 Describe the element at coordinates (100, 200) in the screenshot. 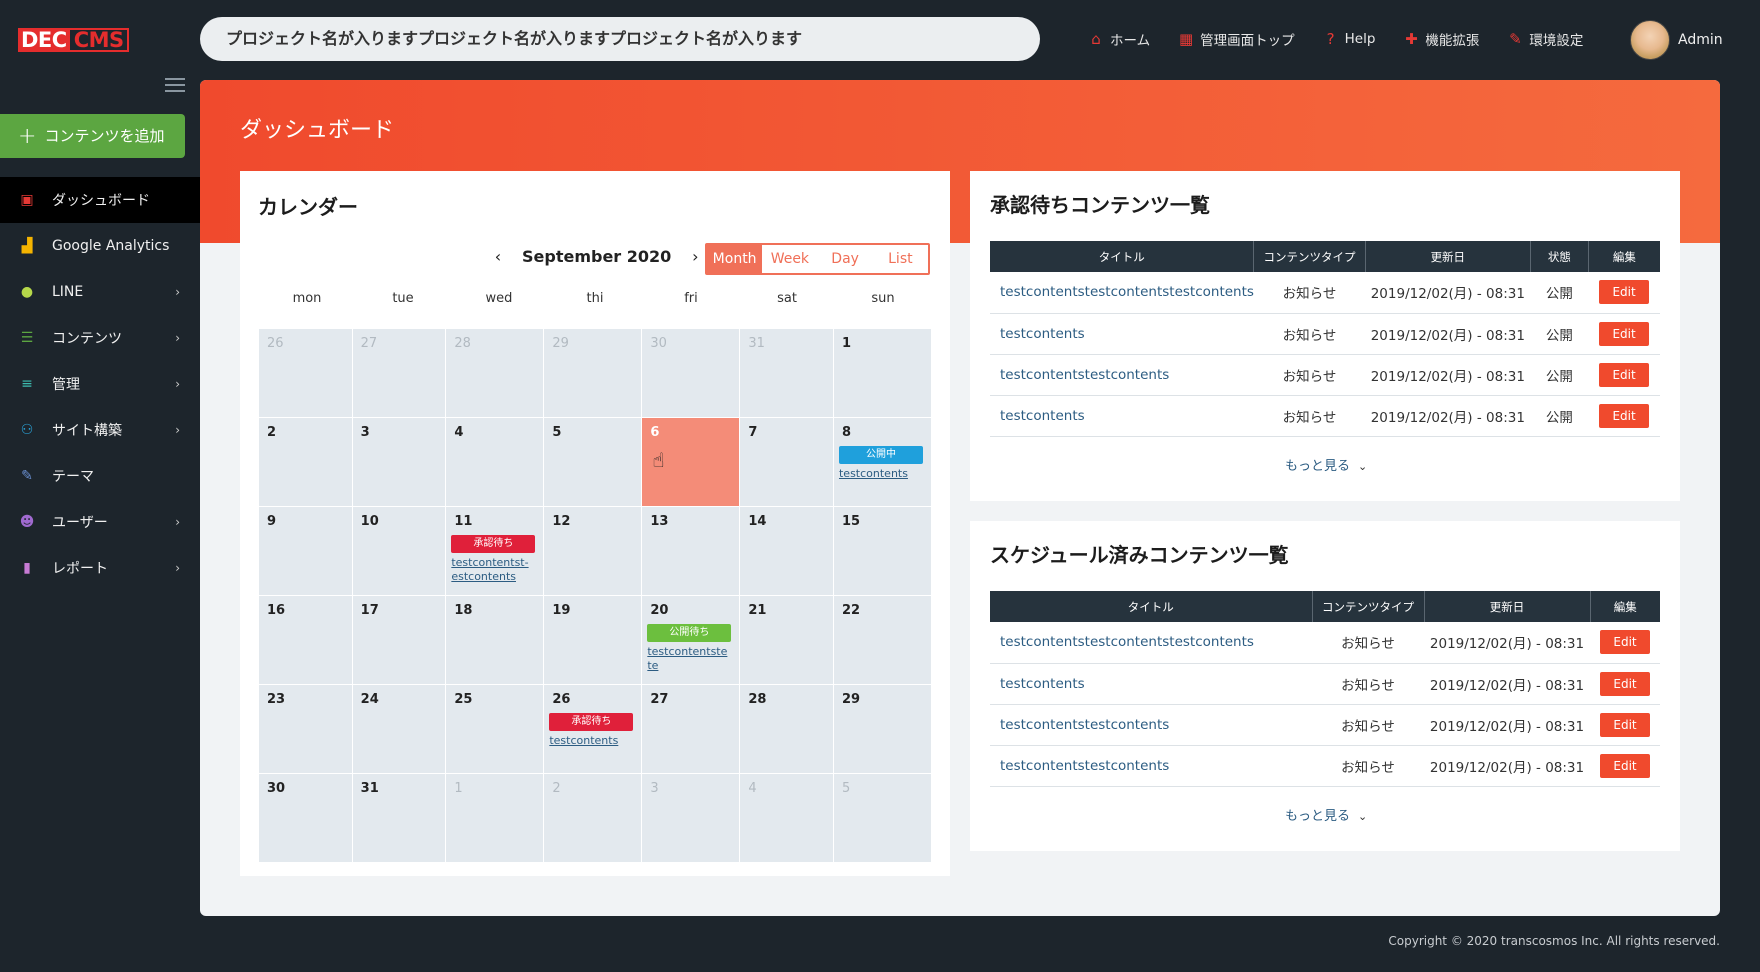

I see `sidebar-item-0: ▣ ダッシュボード` at that location.